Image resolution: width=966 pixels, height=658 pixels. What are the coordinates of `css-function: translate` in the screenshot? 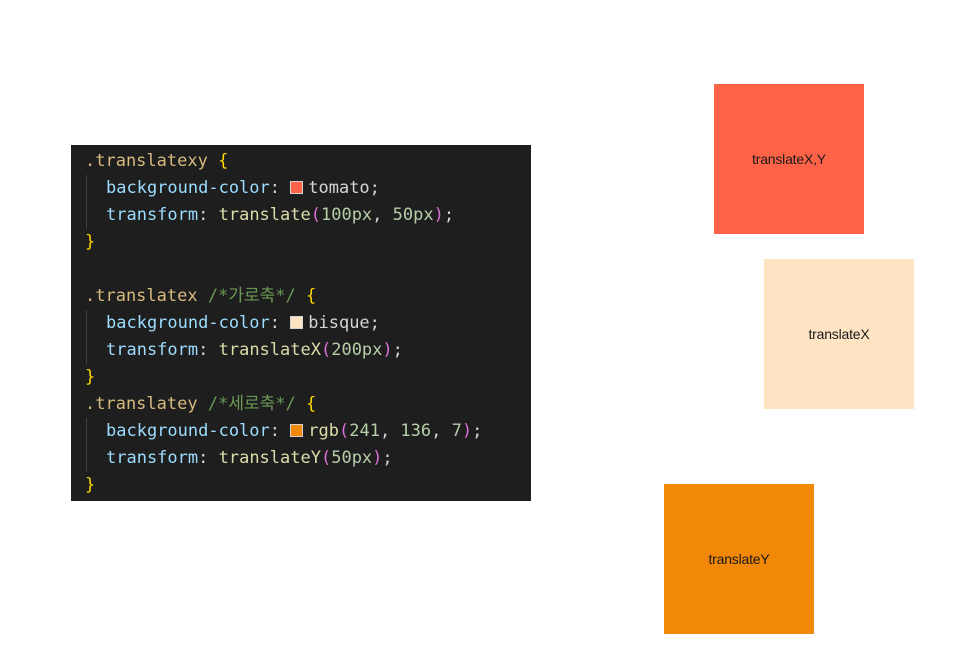 It's located at (264, 215).